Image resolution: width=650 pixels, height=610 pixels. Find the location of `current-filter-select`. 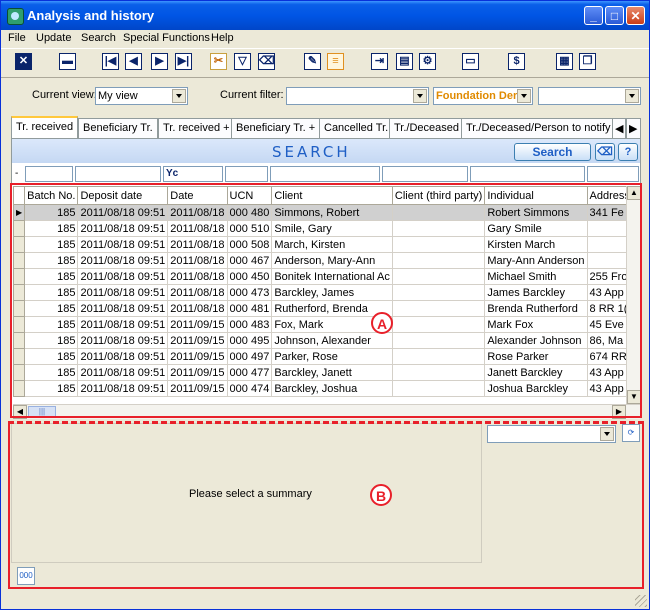

current-filter-select is located at coordinates (357, 96).